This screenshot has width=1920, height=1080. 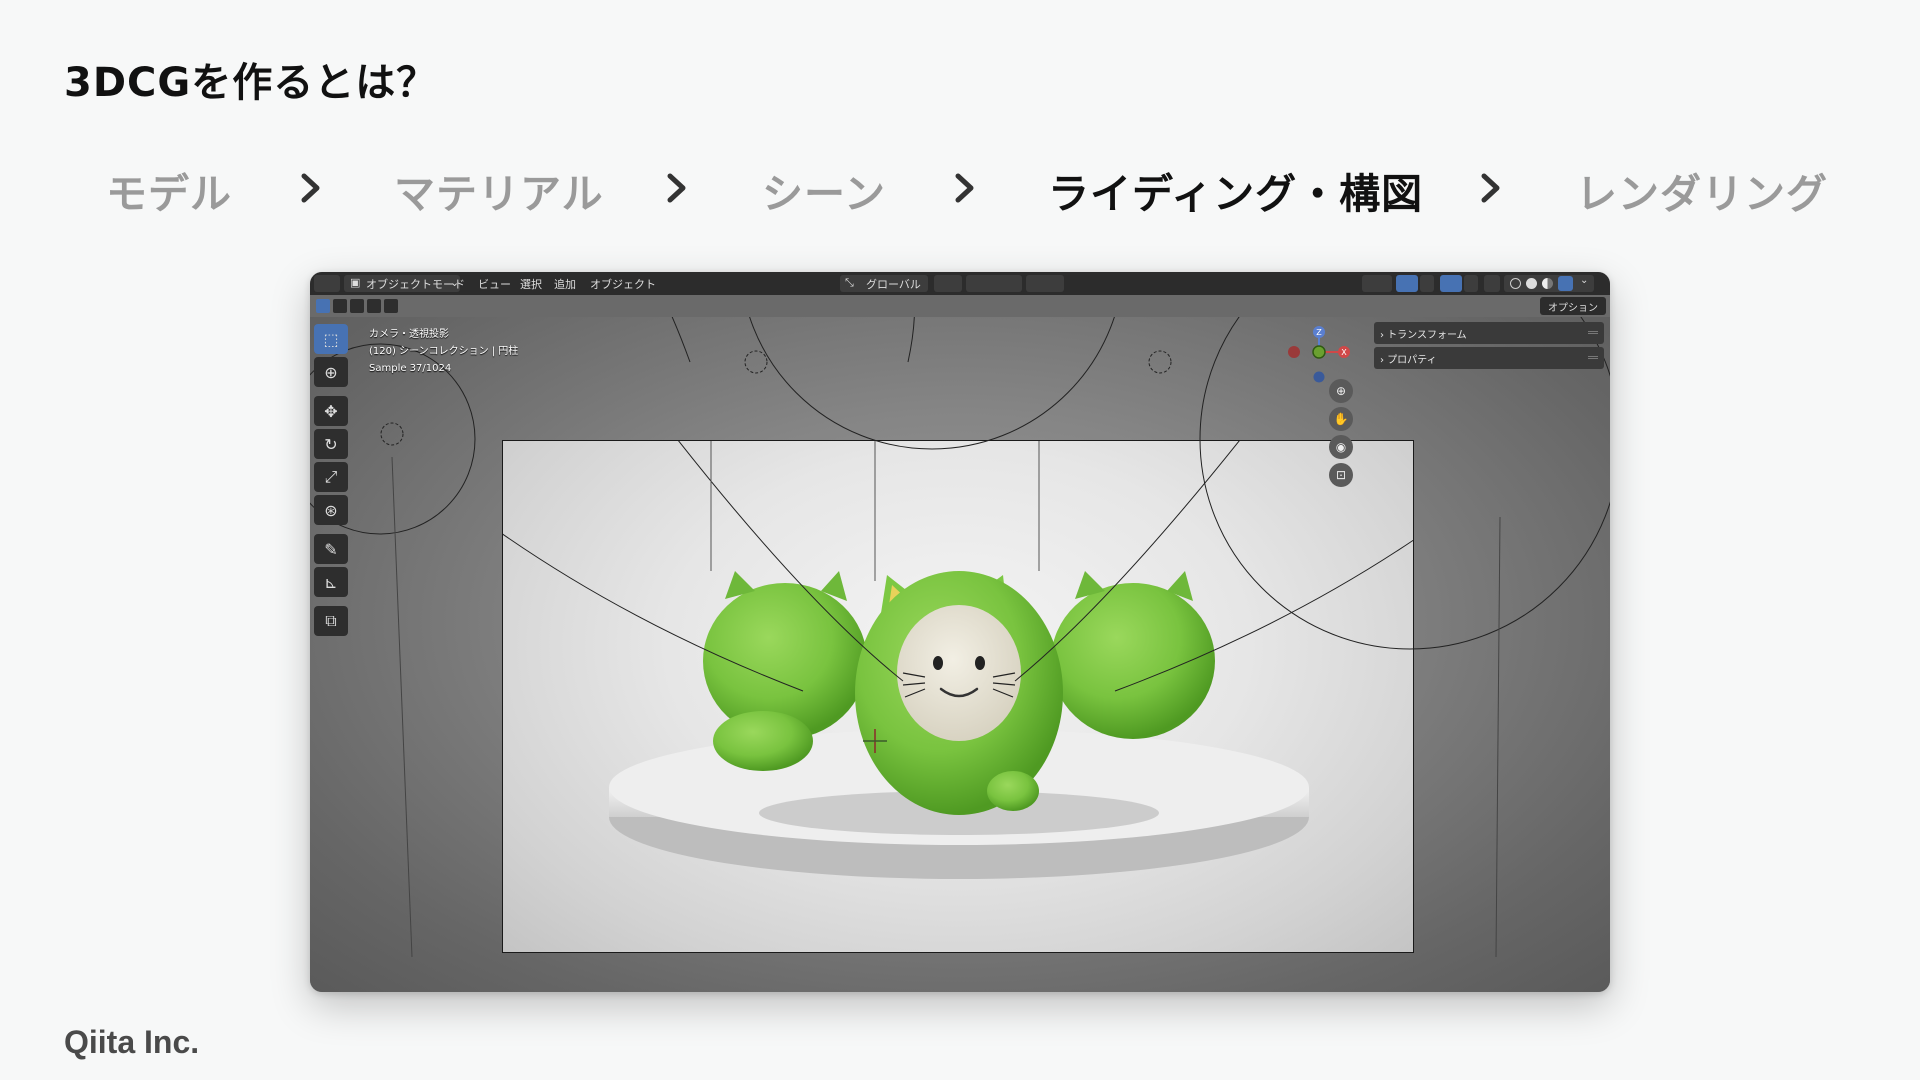 I want to click on menu-view: ビュー, so click(x=494, y=284).